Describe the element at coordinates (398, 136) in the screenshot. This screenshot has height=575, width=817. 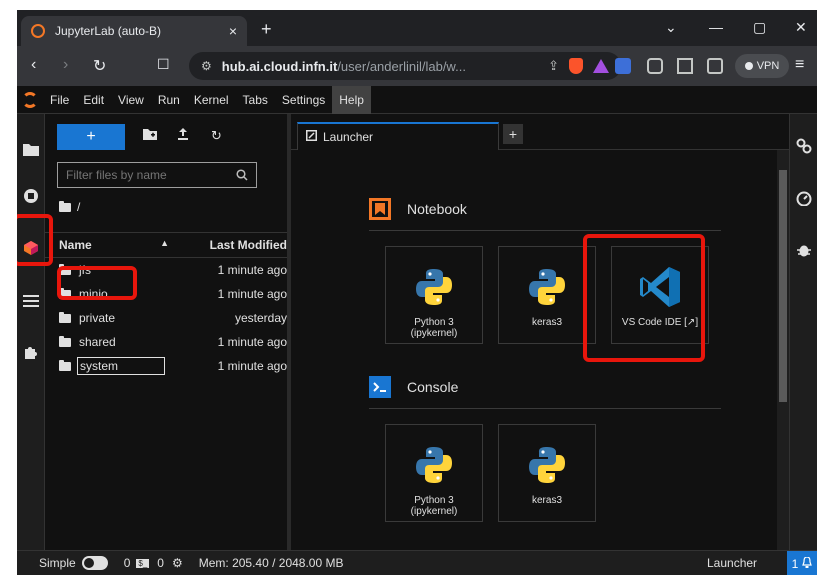
I see `tab-launcher: Launcher` at that location.